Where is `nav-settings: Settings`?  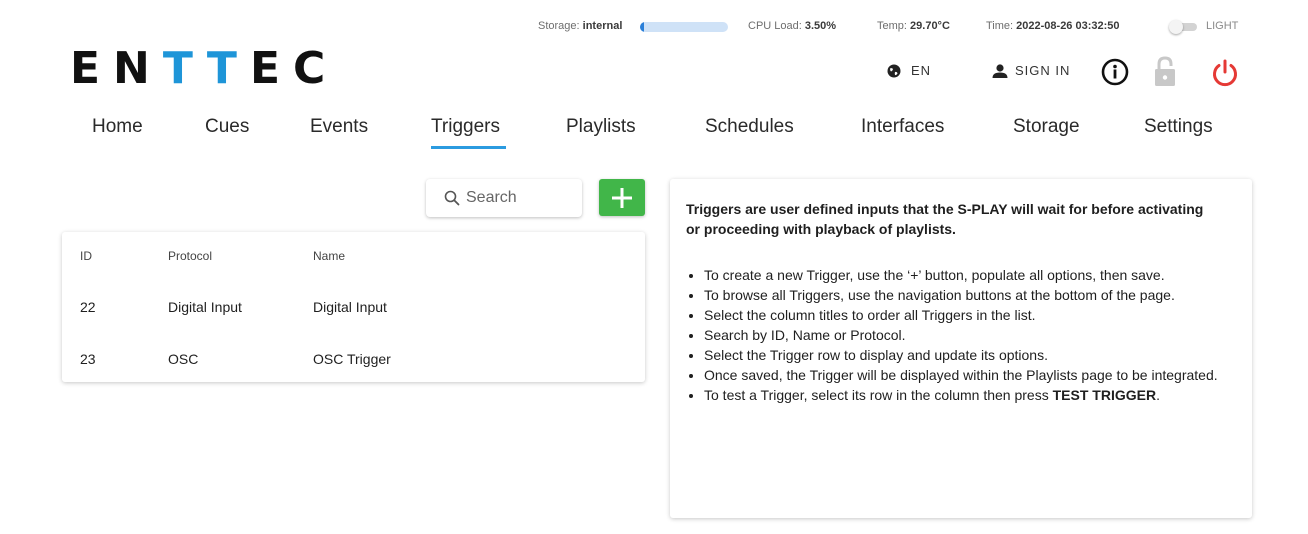
nav-settings: Settings is located at coordinates (1178, 127).